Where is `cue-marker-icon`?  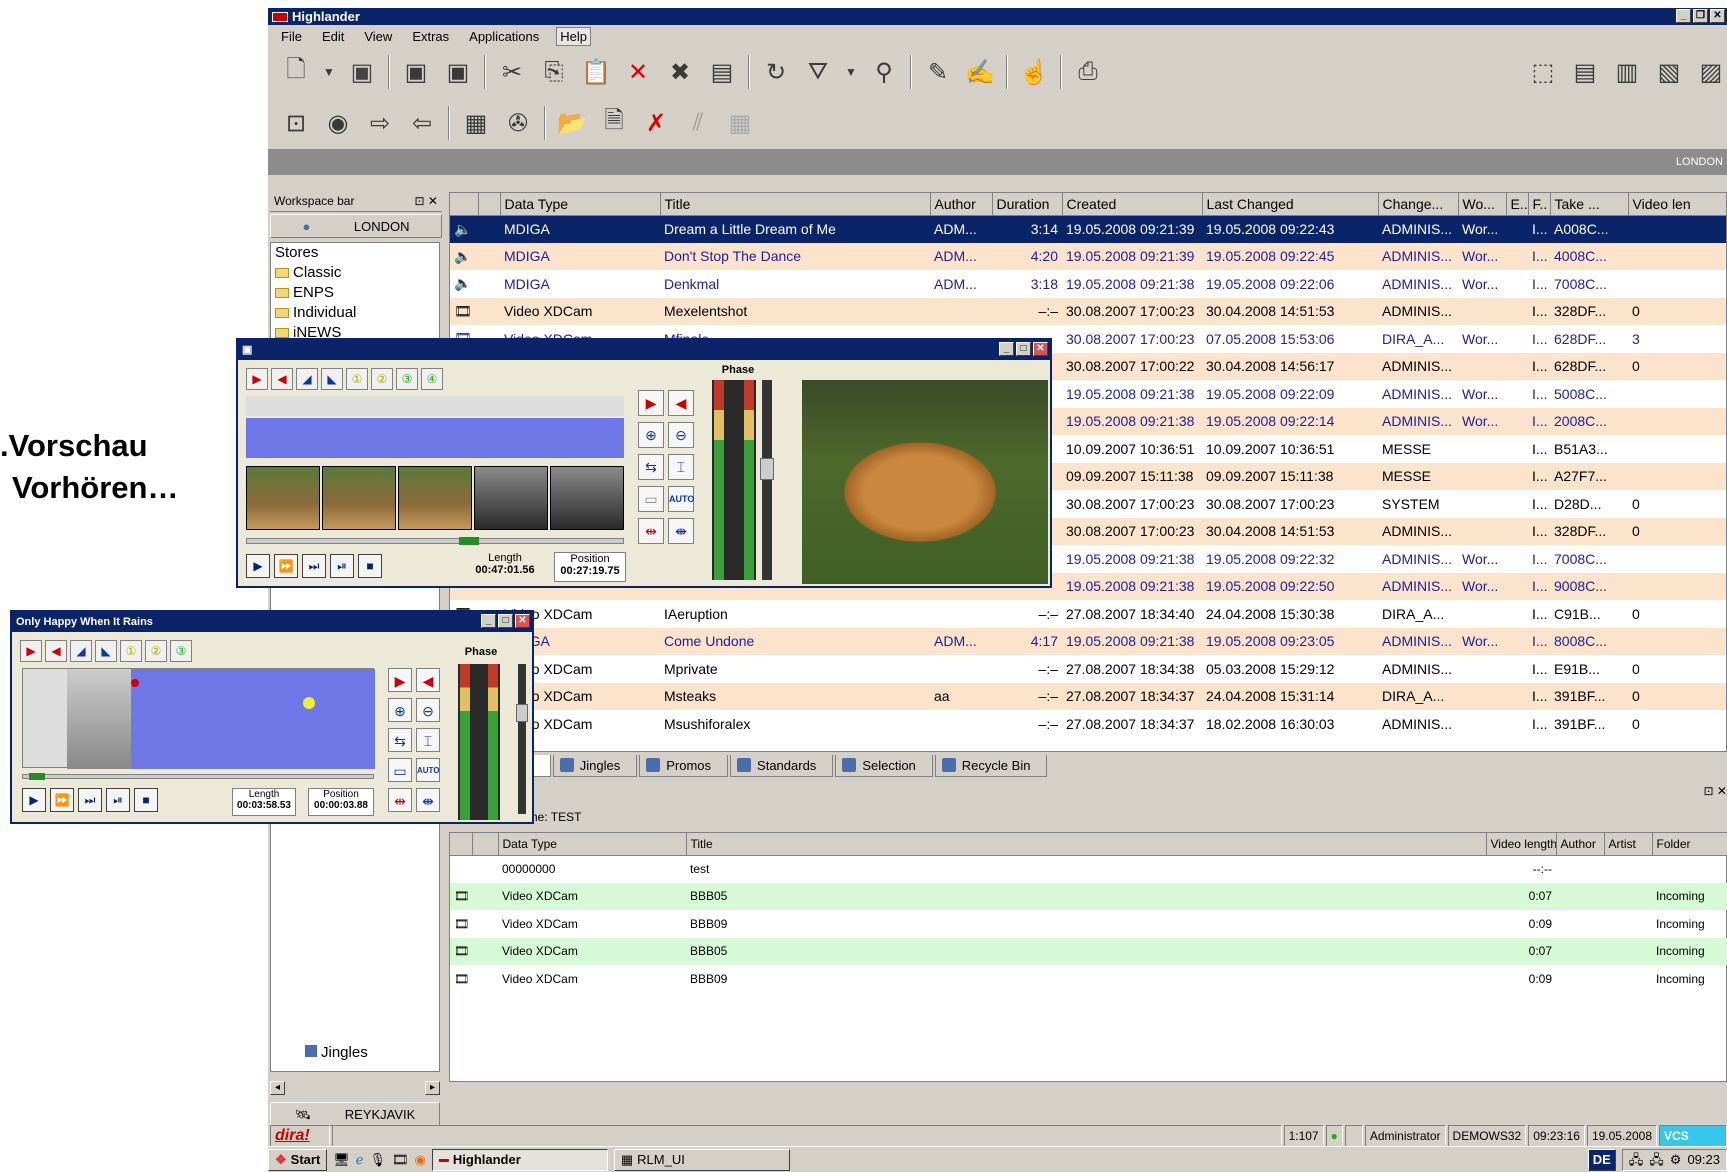 cue-marker-icon is located at coordinates (309, 703).